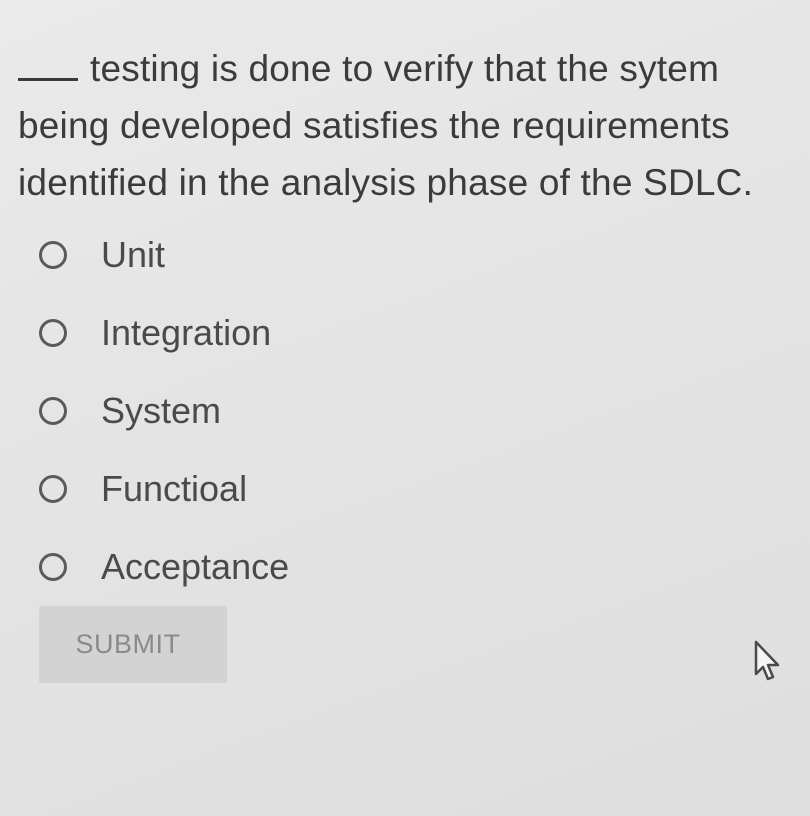  What do you see at coordinates (133, 644) in the screenshot?
I see `submit-button: SUBMIT` at bounding box center [133, 644].